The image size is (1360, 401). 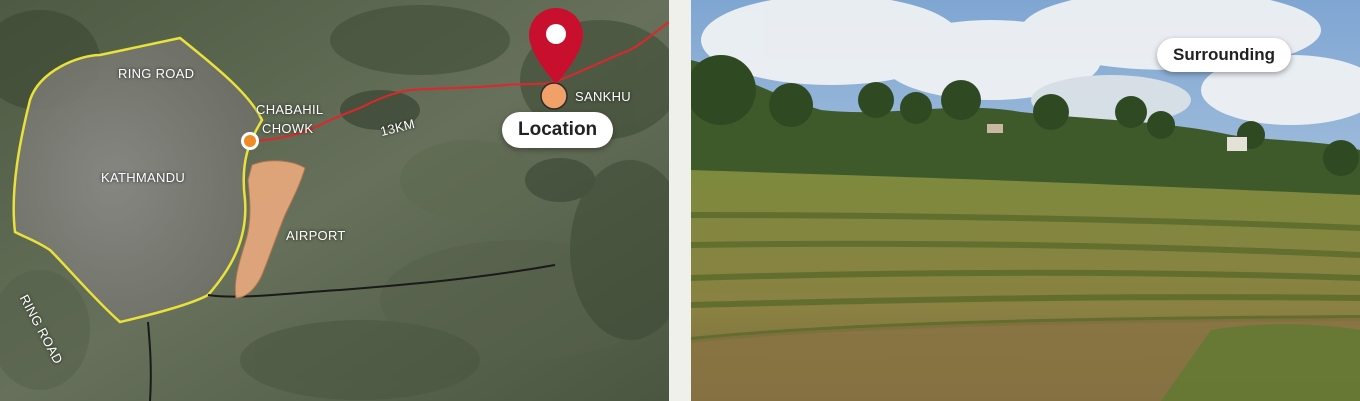 What do you see at coordinates (290, 109) in the screenshot?
I see `label-chabahil: CHABAHIL` at bounding box center [290, 109].